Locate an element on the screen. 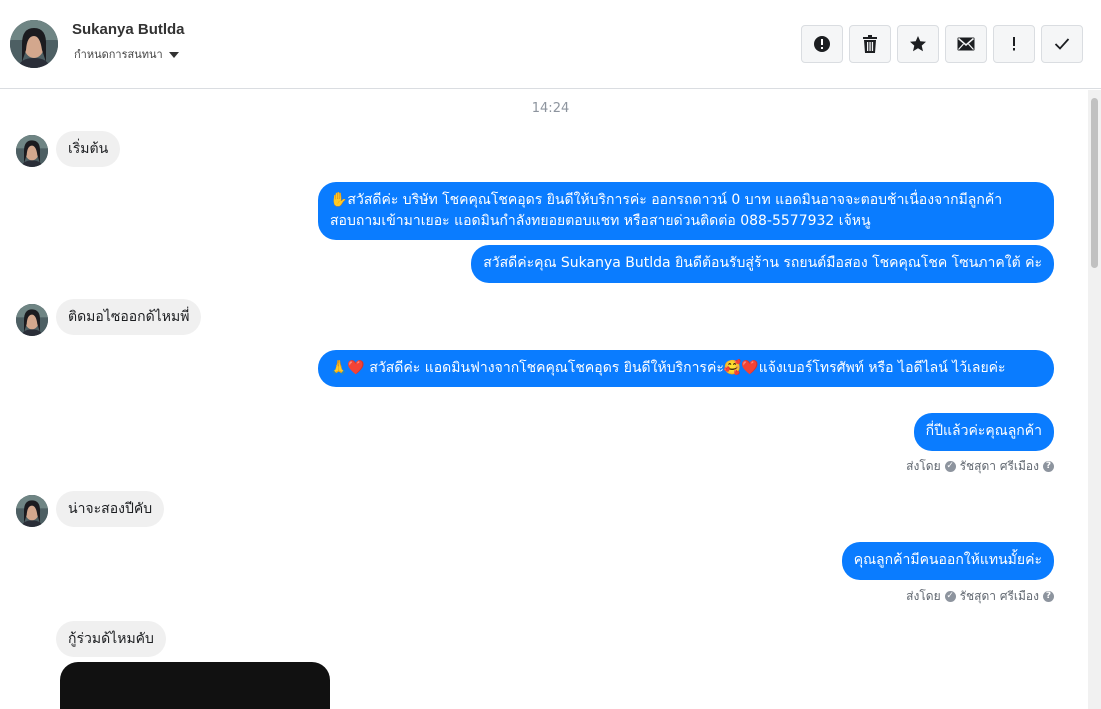 The image size is (1101, 709). checkmark-icon is located at coordinates (1062, 44).